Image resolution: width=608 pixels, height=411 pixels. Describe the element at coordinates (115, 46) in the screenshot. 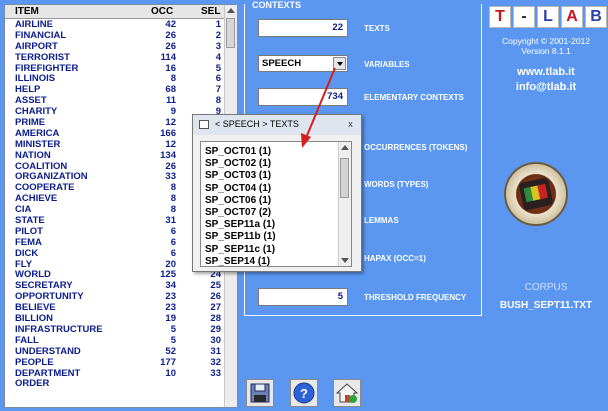

I see `table-row: AIRPORT 26 3` at that location.